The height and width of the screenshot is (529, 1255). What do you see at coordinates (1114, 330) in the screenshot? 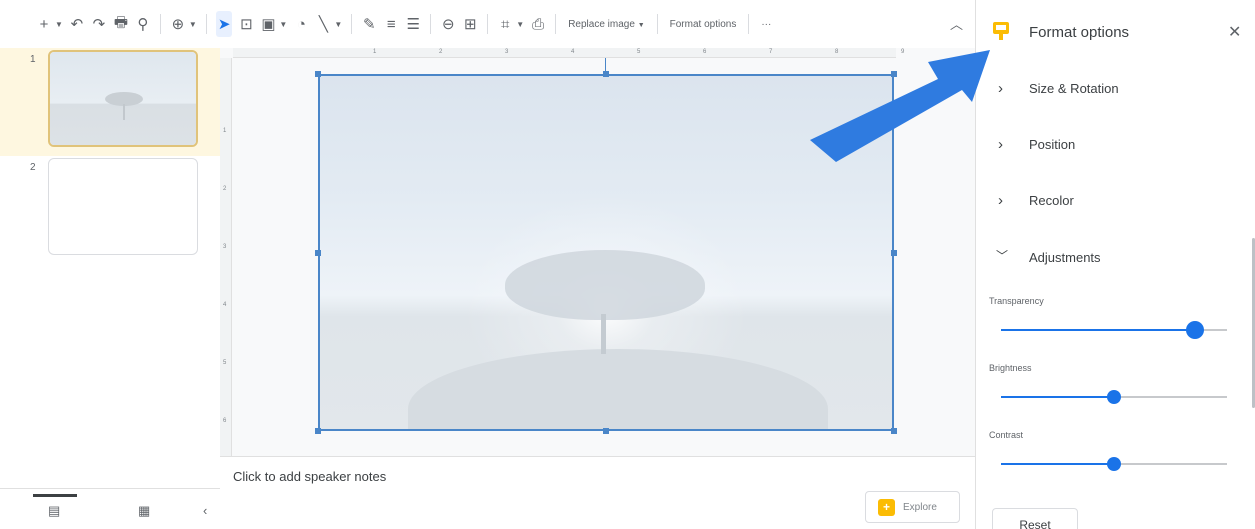
I see `transparency-slider` at bounding box center [1114, 330].